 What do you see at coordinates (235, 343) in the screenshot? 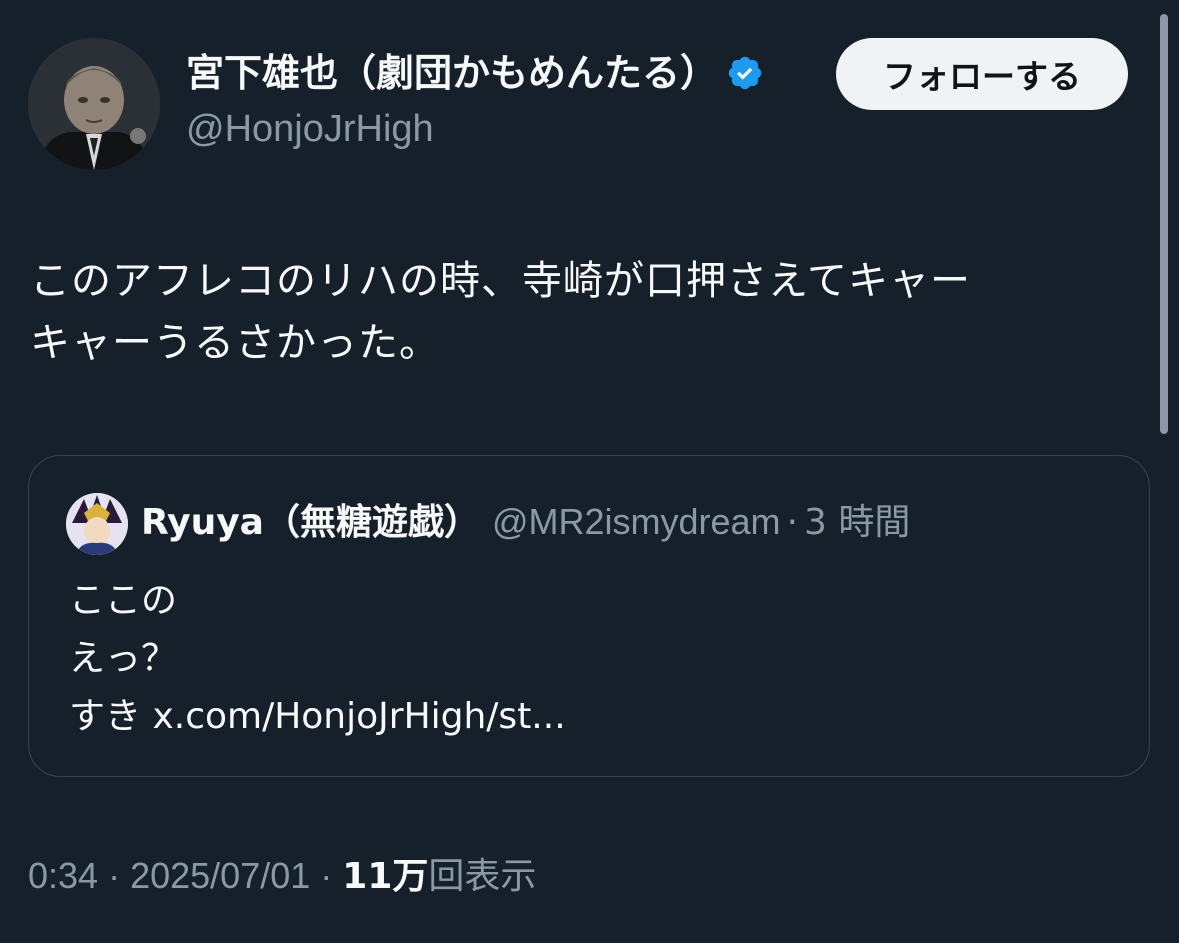
I see `tweet-text-line: キャーうるさかった。` at bounding box center [235, 343].